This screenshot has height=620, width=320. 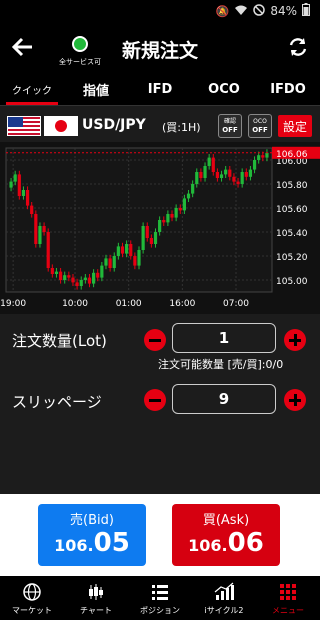 What do you see at coordinates (59, 341) in the screenshot?
I see `quantity-label: 注文数量(Lot)` at bounding box center [59, 341].